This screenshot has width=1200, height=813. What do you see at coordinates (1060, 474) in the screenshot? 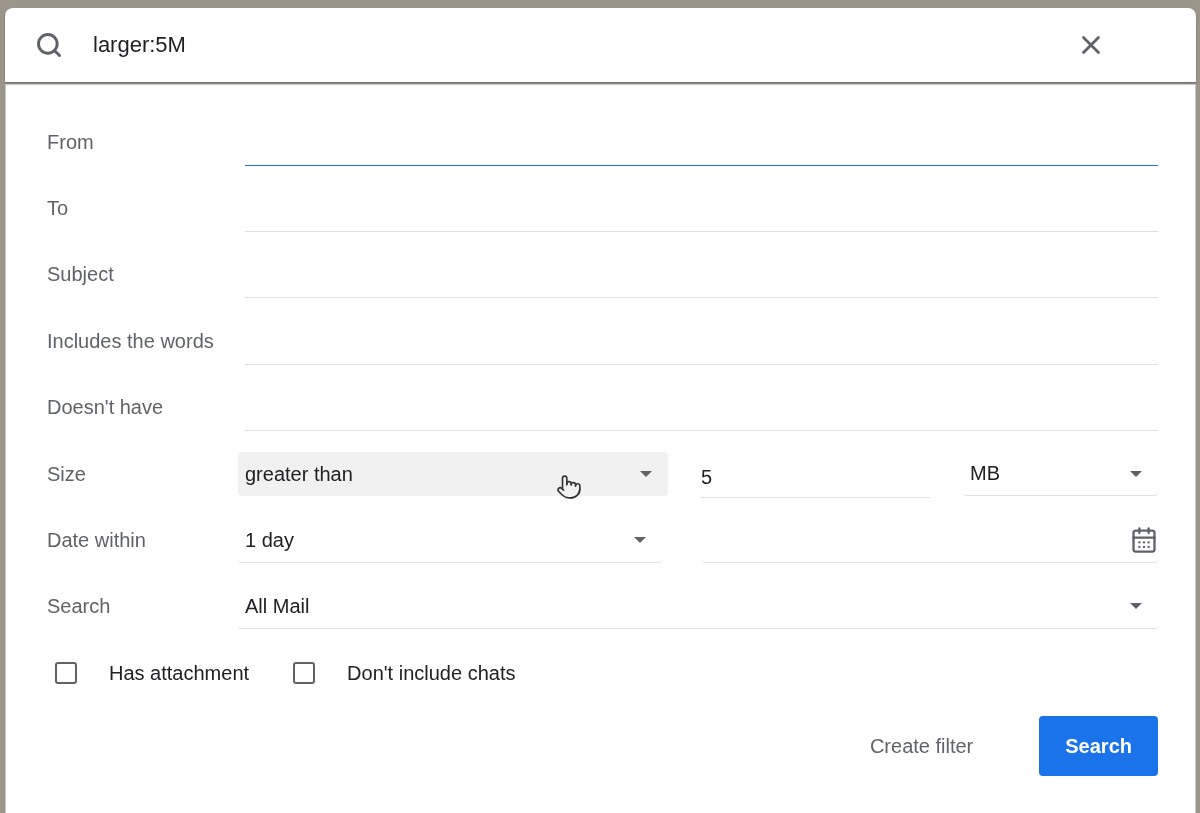
I see `unit-dropdown: MB` at bounding box center [1060, 474].